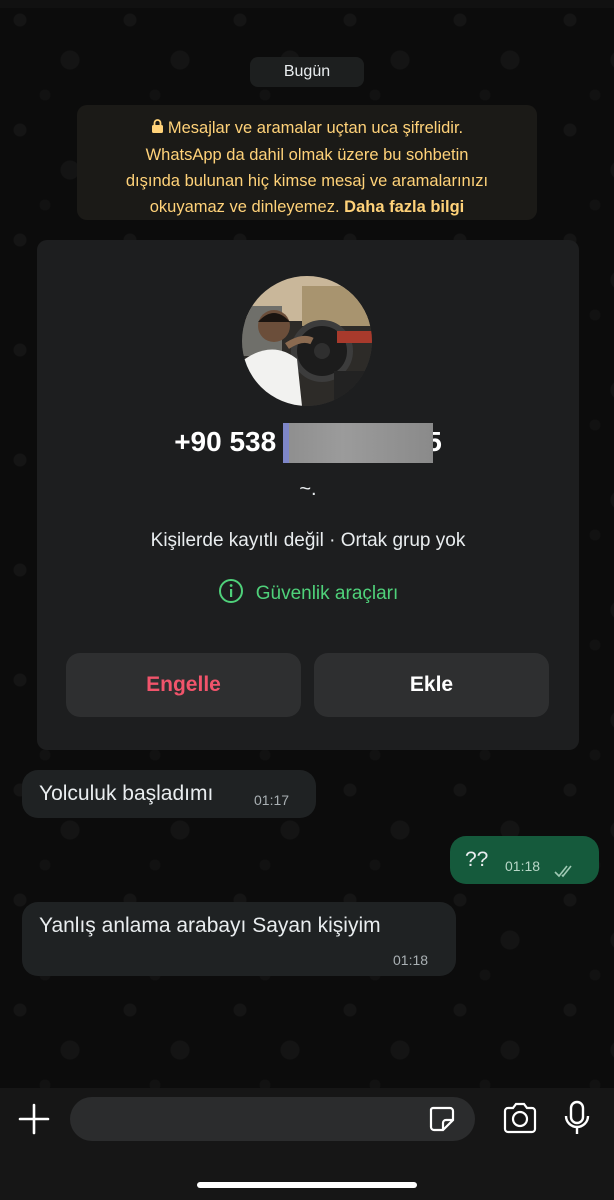 The image size is (614, 1200). Describe the element at coordinates (404, 207) in the screenshot. I see `learn-more-link: Daha fazla bilgi` at that location.